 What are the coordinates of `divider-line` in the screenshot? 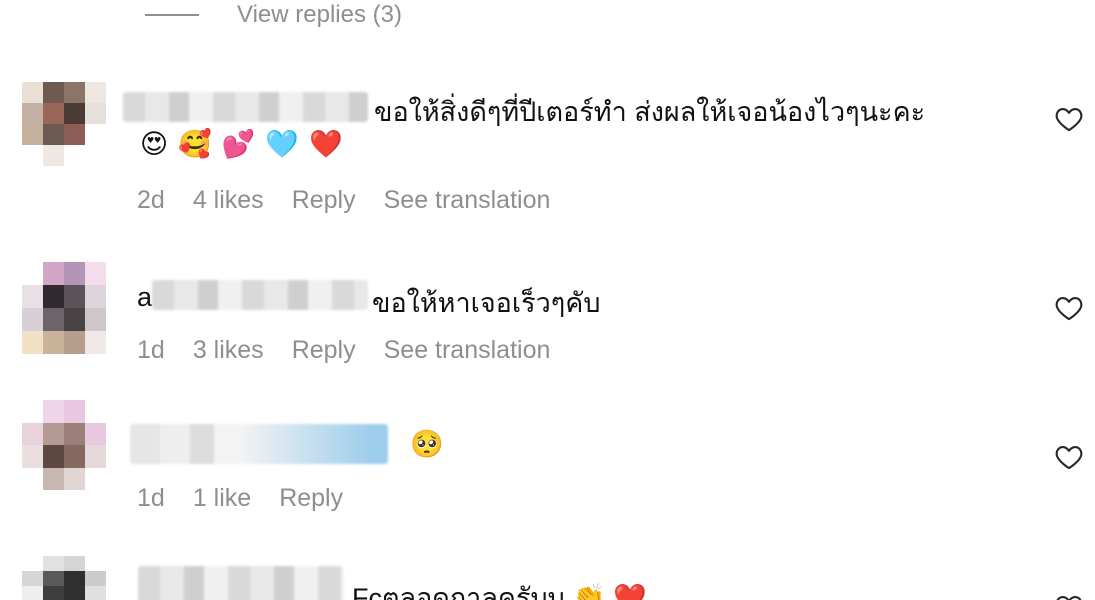 It's located at (172, 15).